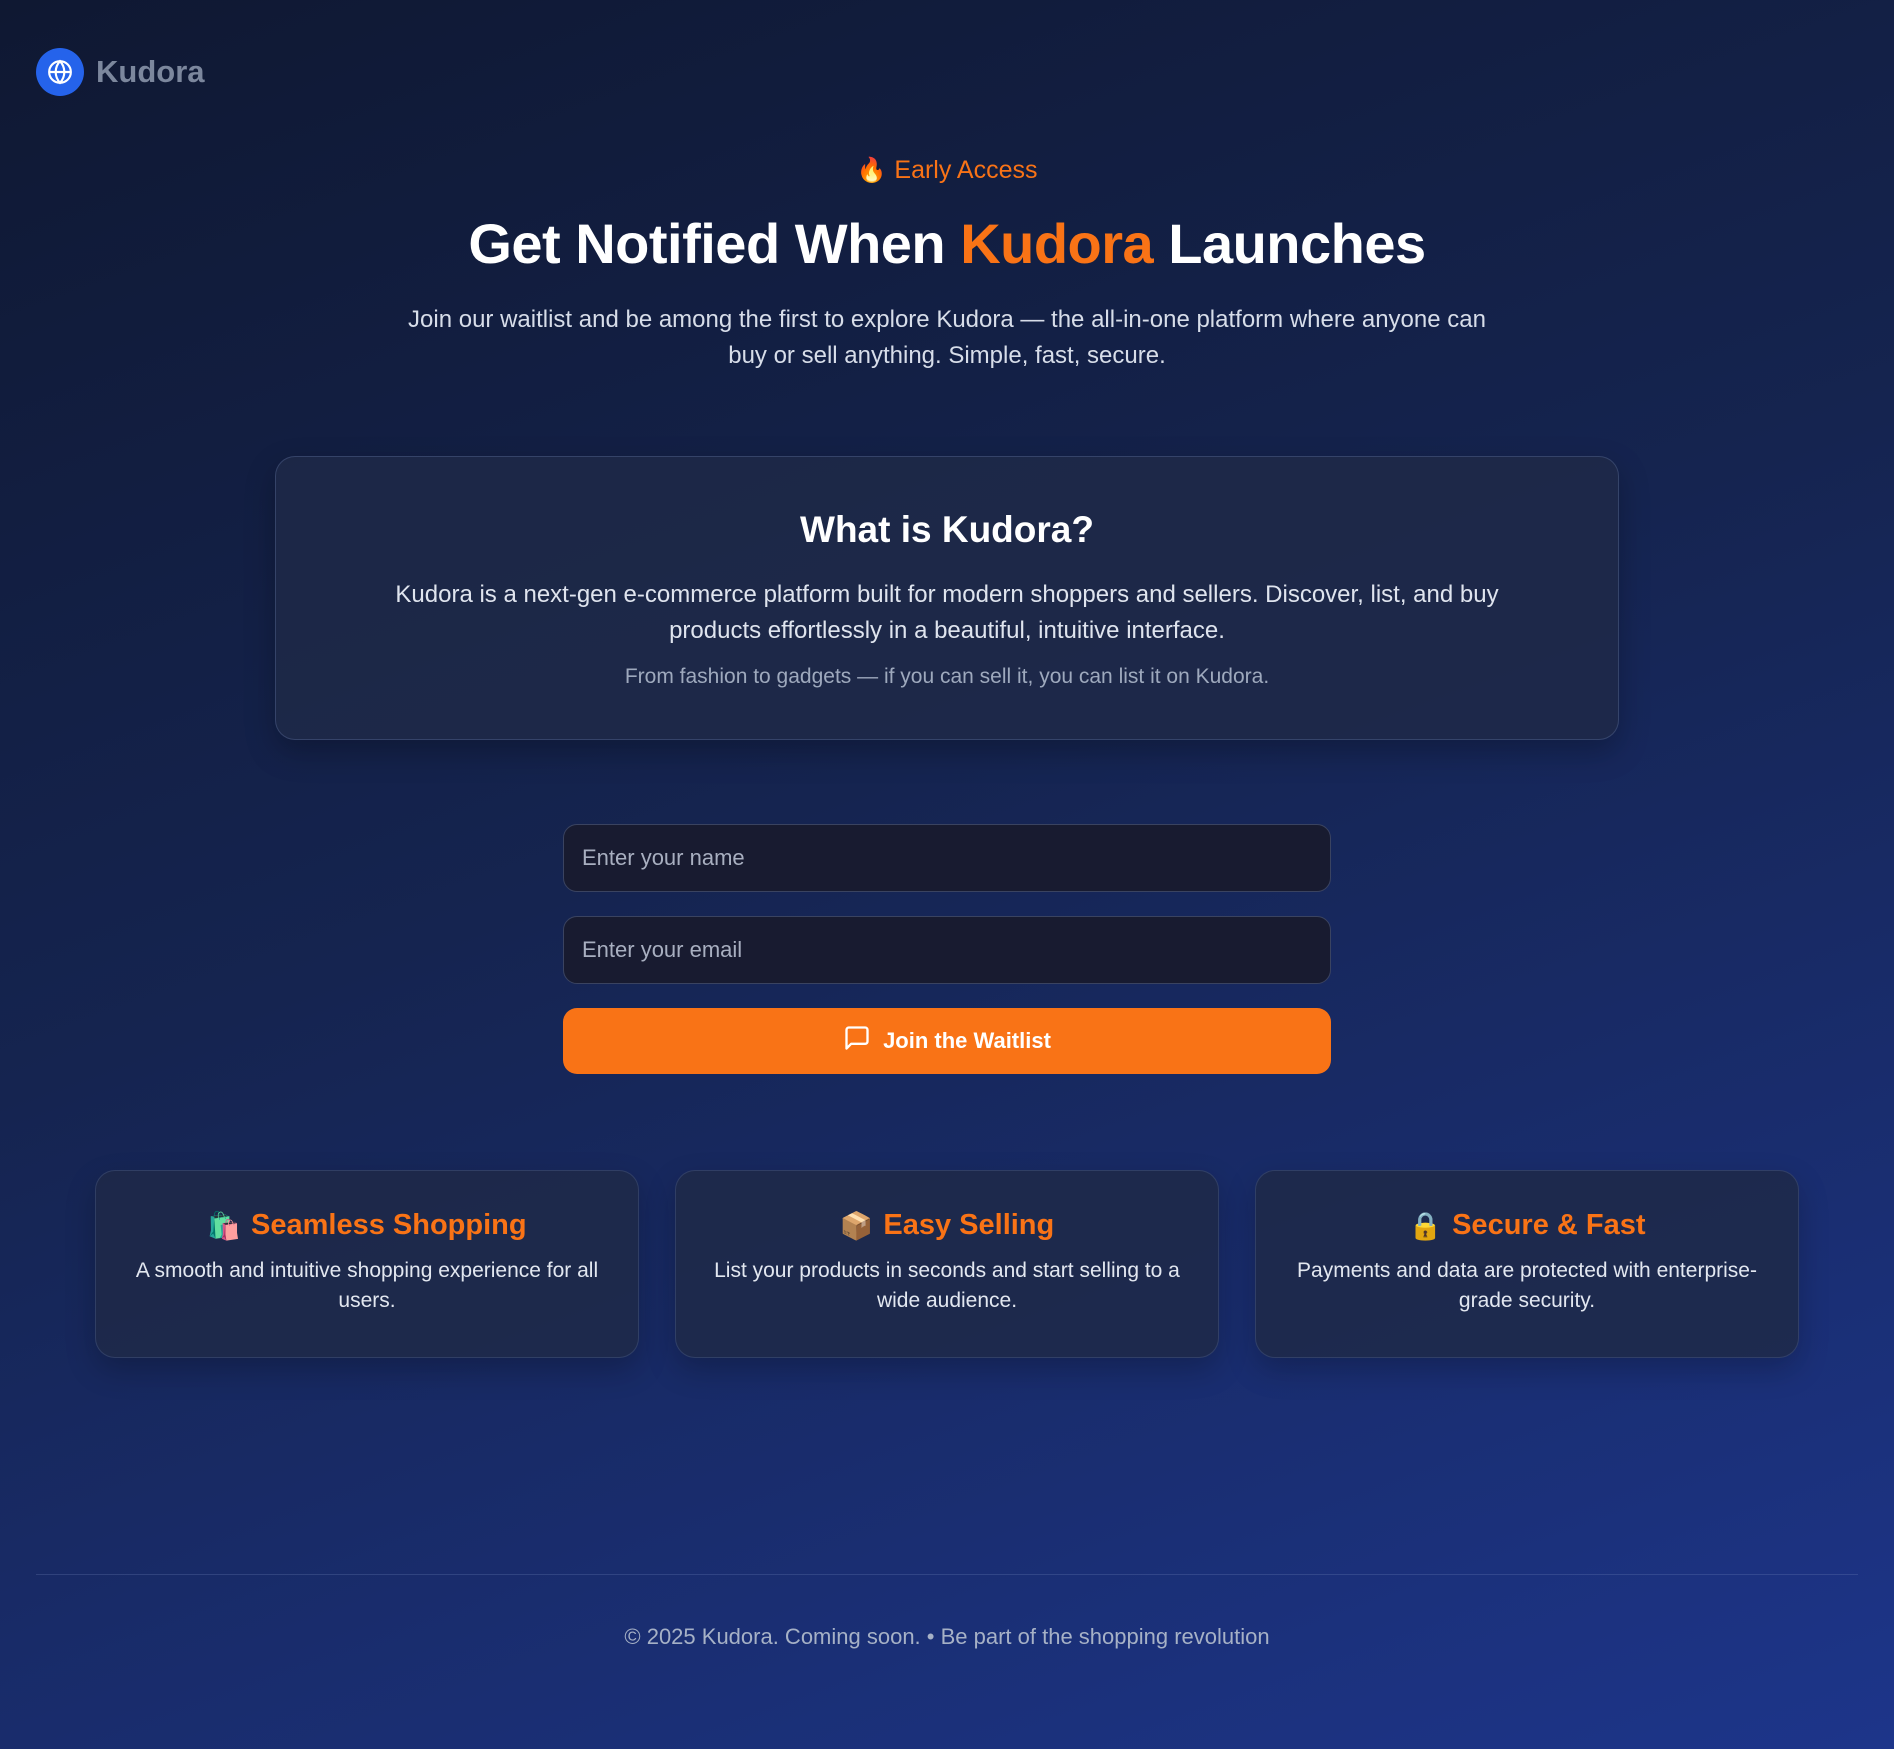 The image size is (1894, 1749). Describe the element at coordinates (1549, 1225) in the screenshot. I see `feature-title: Secure & Fast` at that location.